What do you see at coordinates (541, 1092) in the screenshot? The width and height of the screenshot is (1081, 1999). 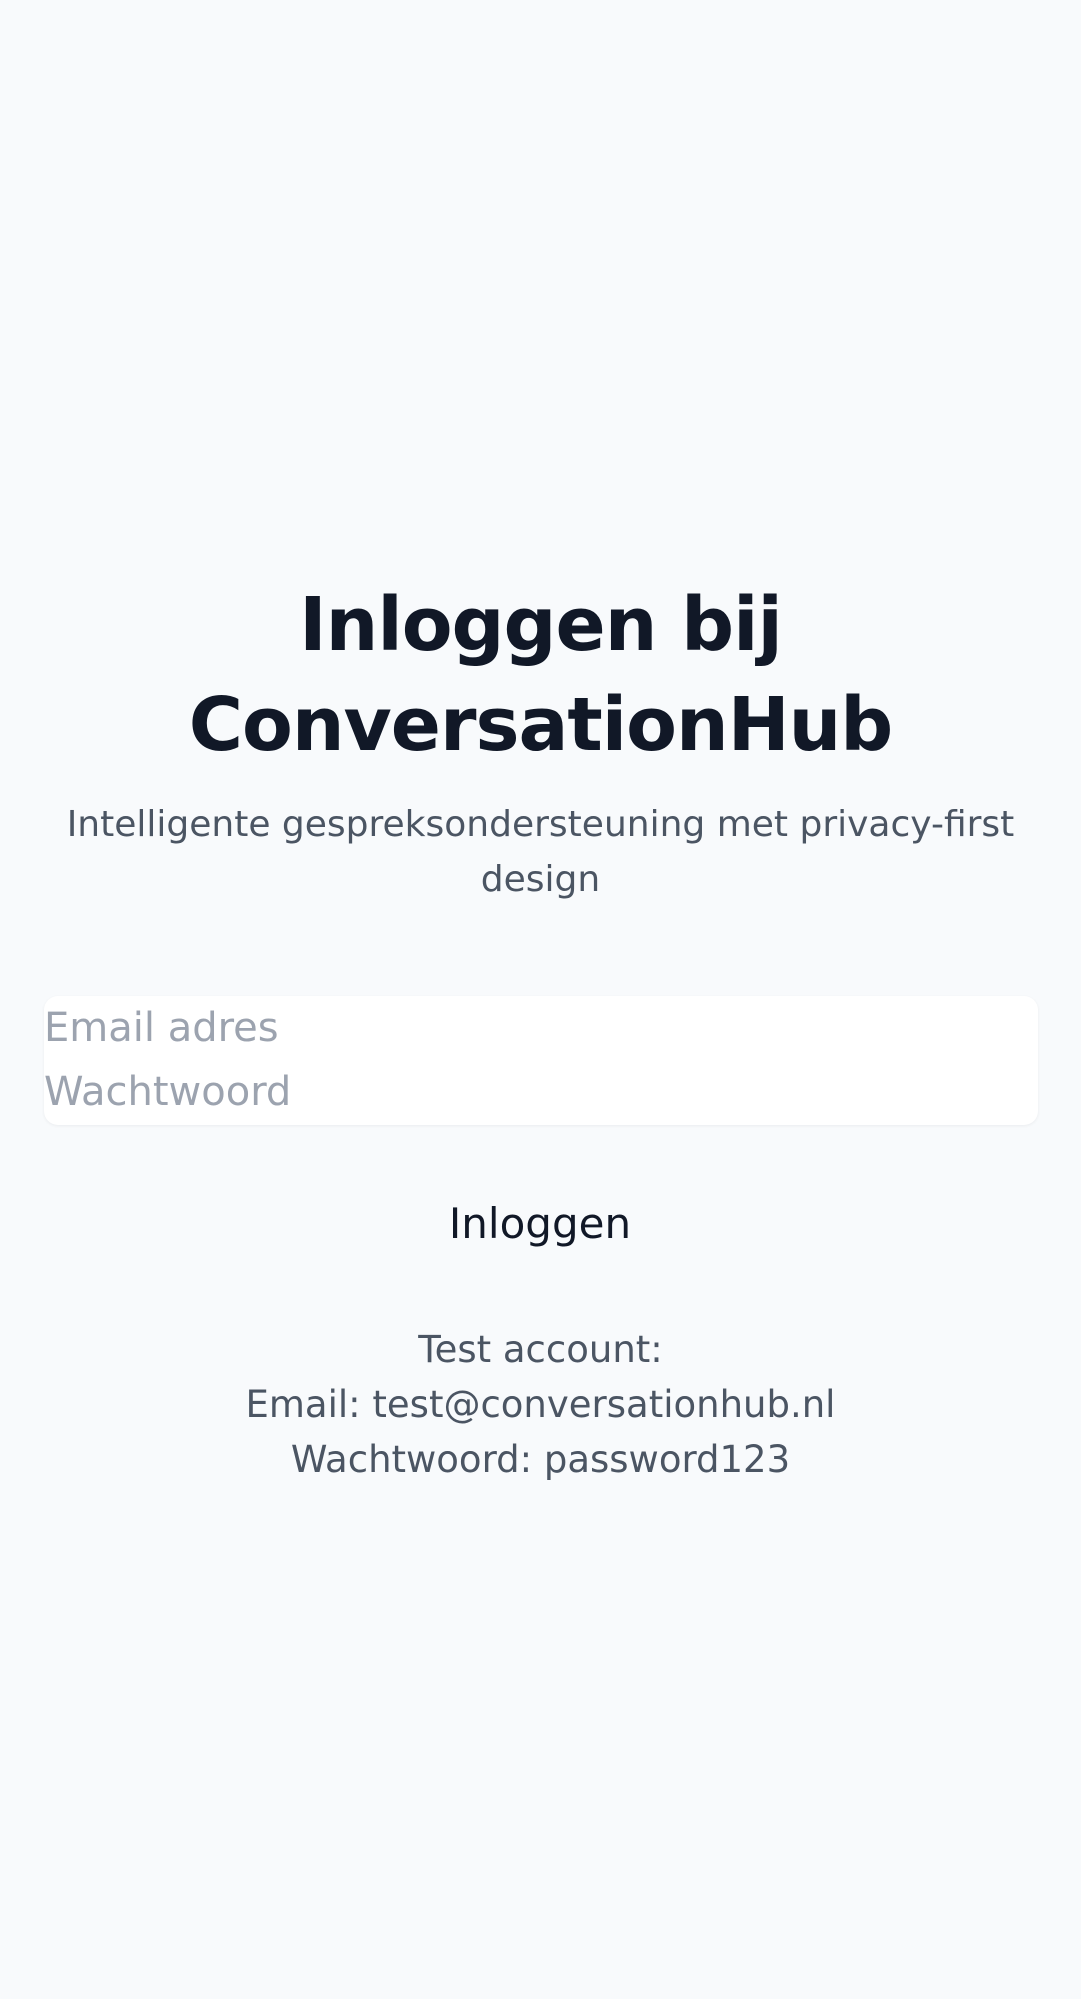 I see `password-input` at bounding box center [541, 1092].